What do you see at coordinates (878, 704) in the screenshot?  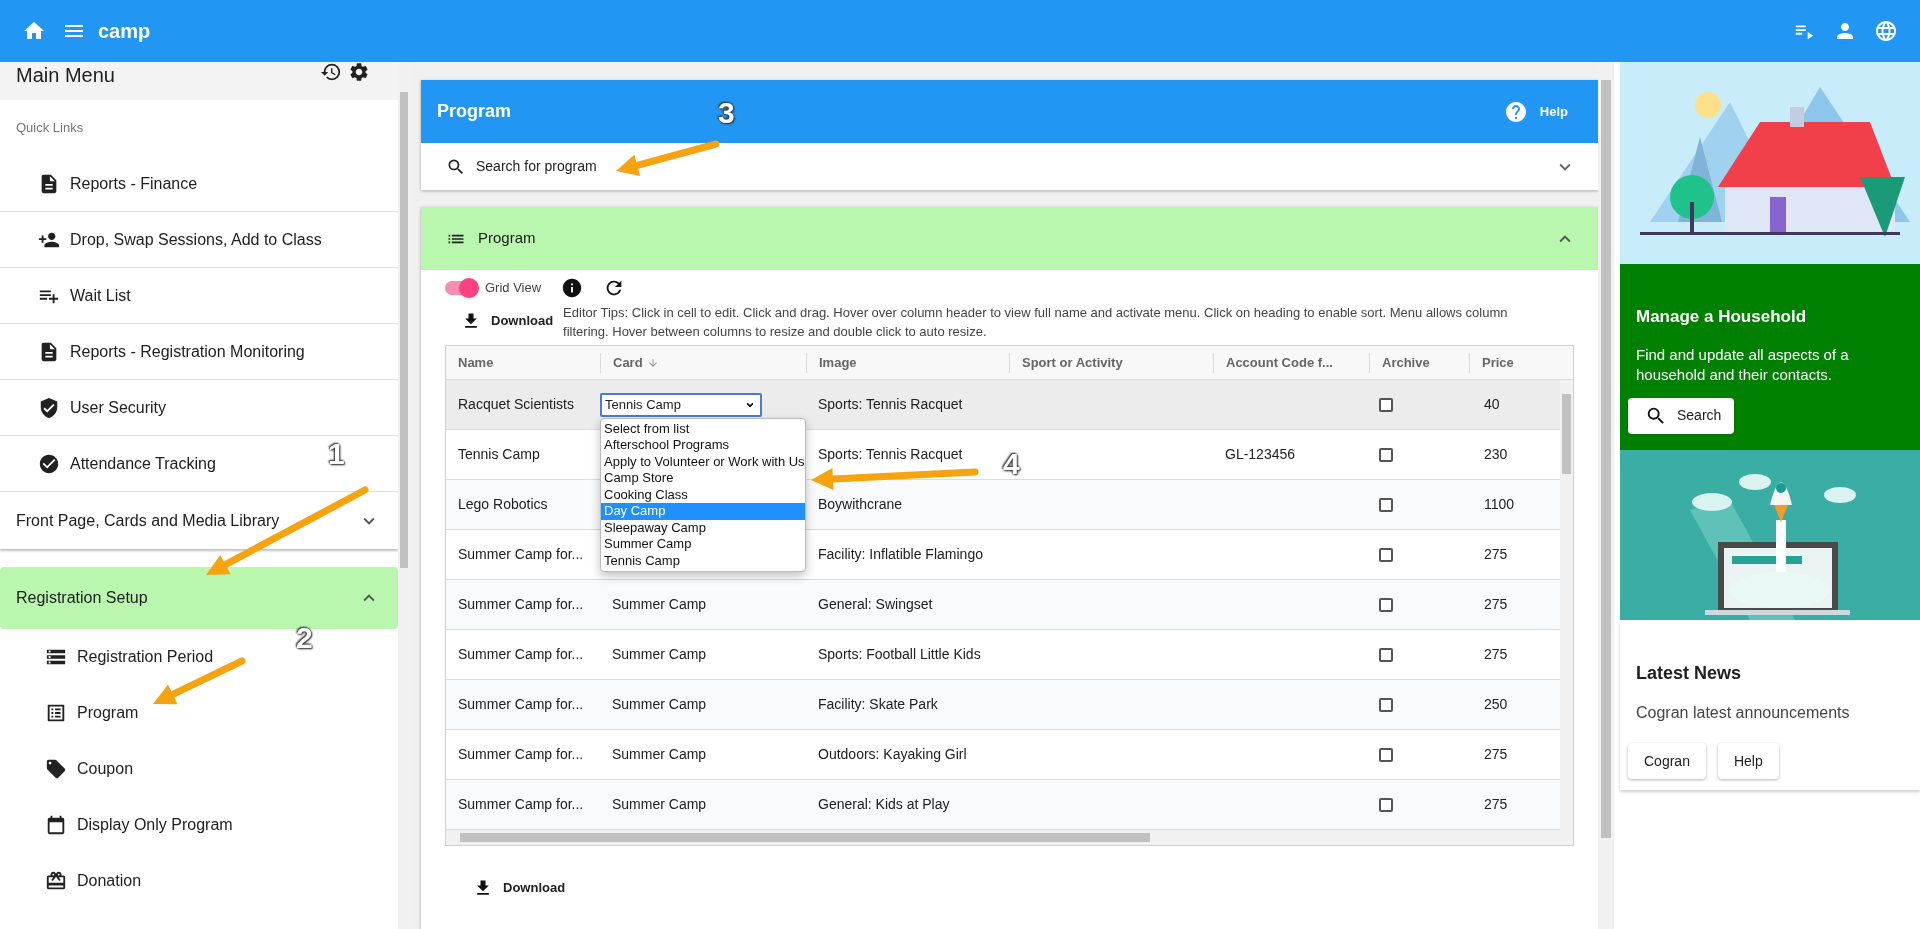 I see `table-cell: Facility: Skate Park` at bounding box center [878, 704].